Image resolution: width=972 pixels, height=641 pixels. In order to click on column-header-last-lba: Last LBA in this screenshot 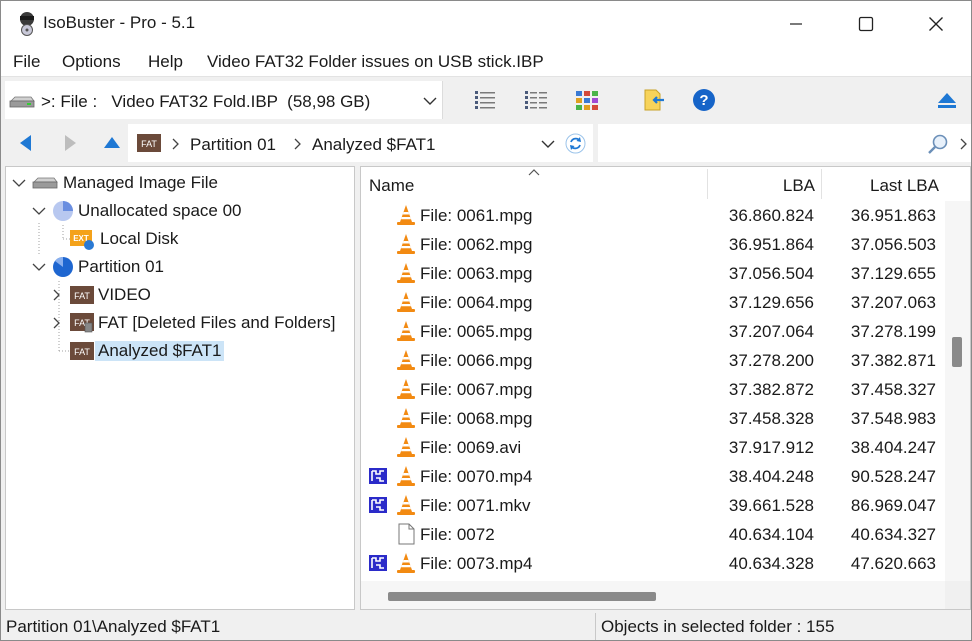, I will do `click(882, 186)`.